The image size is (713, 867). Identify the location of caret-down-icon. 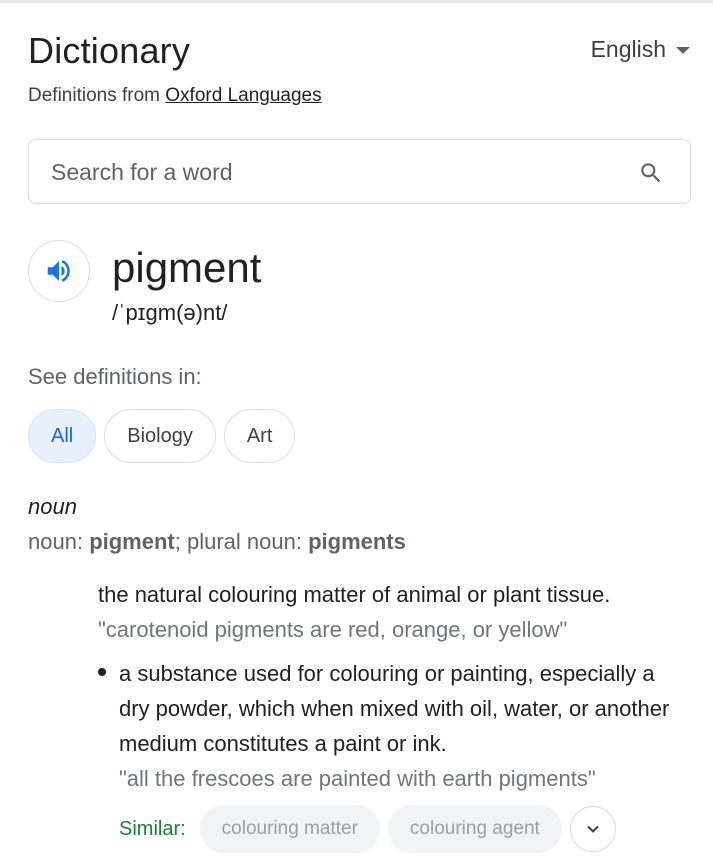
(683, 50).